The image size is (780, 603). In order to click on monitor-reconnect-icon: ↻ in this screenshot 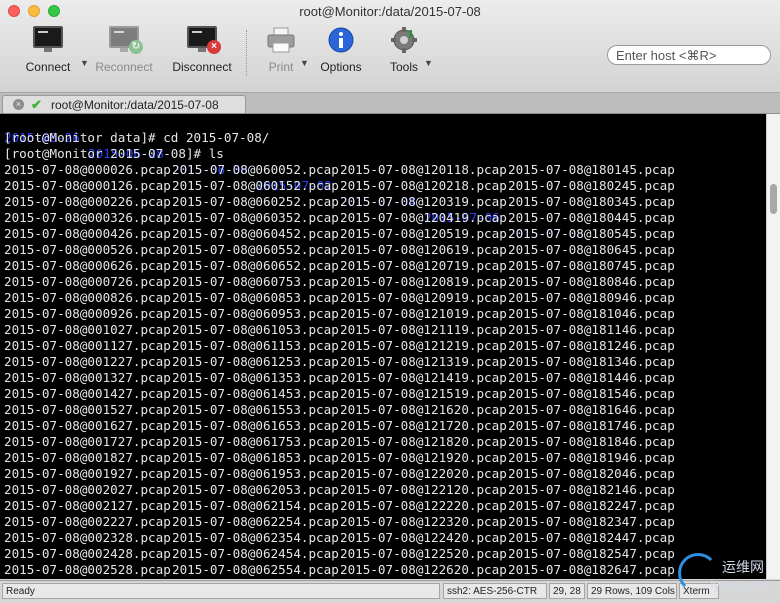, I will do `click(125, 40)`.